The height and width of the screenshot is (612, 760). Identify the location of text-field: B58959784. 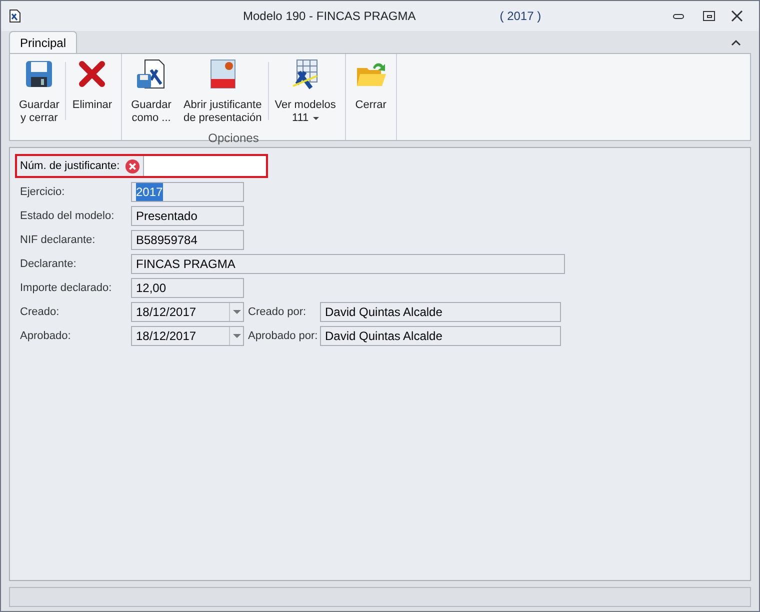
(187, 240).